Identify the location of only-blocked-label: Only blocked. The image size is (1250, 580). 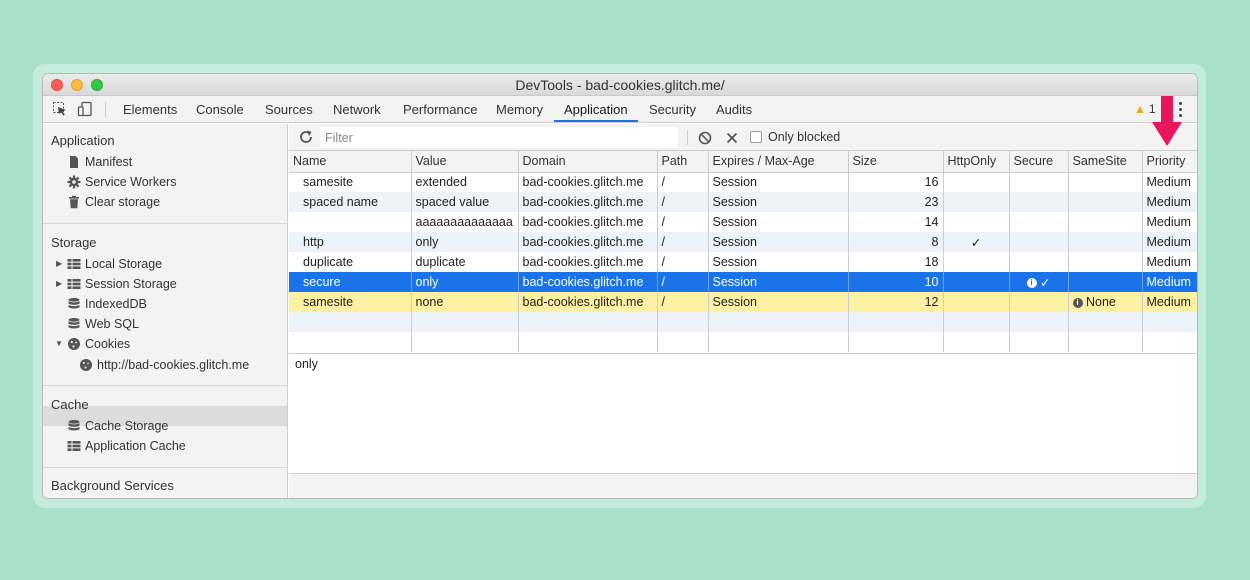
(804, 137).